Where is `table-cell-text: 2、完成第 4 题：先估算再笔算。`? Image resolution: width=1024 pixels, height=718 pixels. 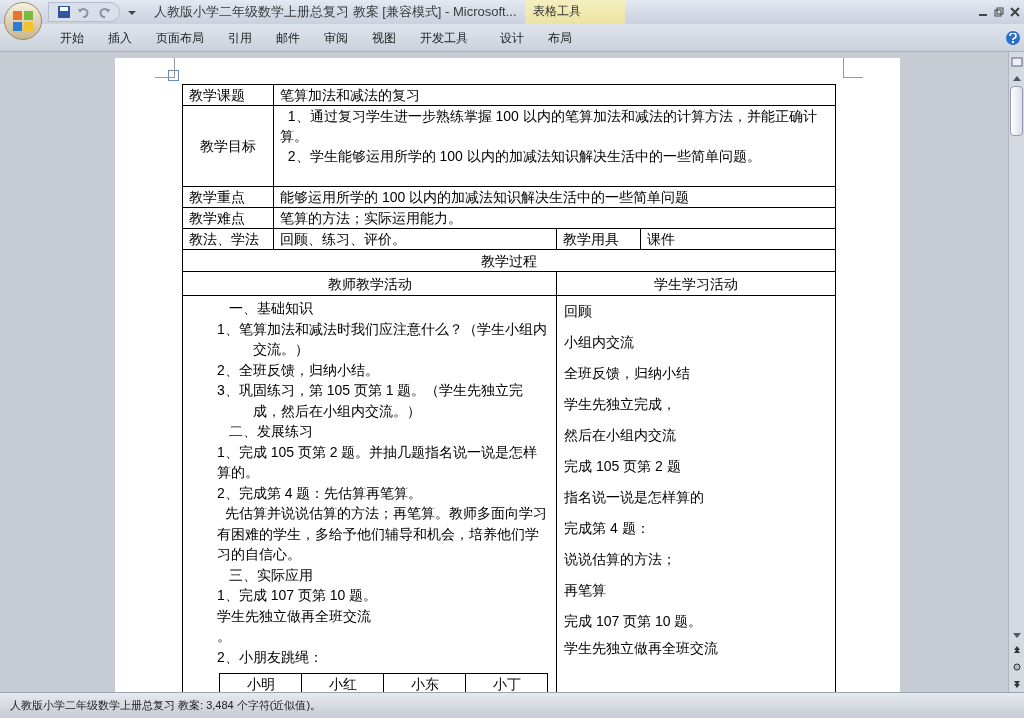 table-cell-text: 2、完成第 4 题：先估算再笔算。 is located at coordinates (320, 493).